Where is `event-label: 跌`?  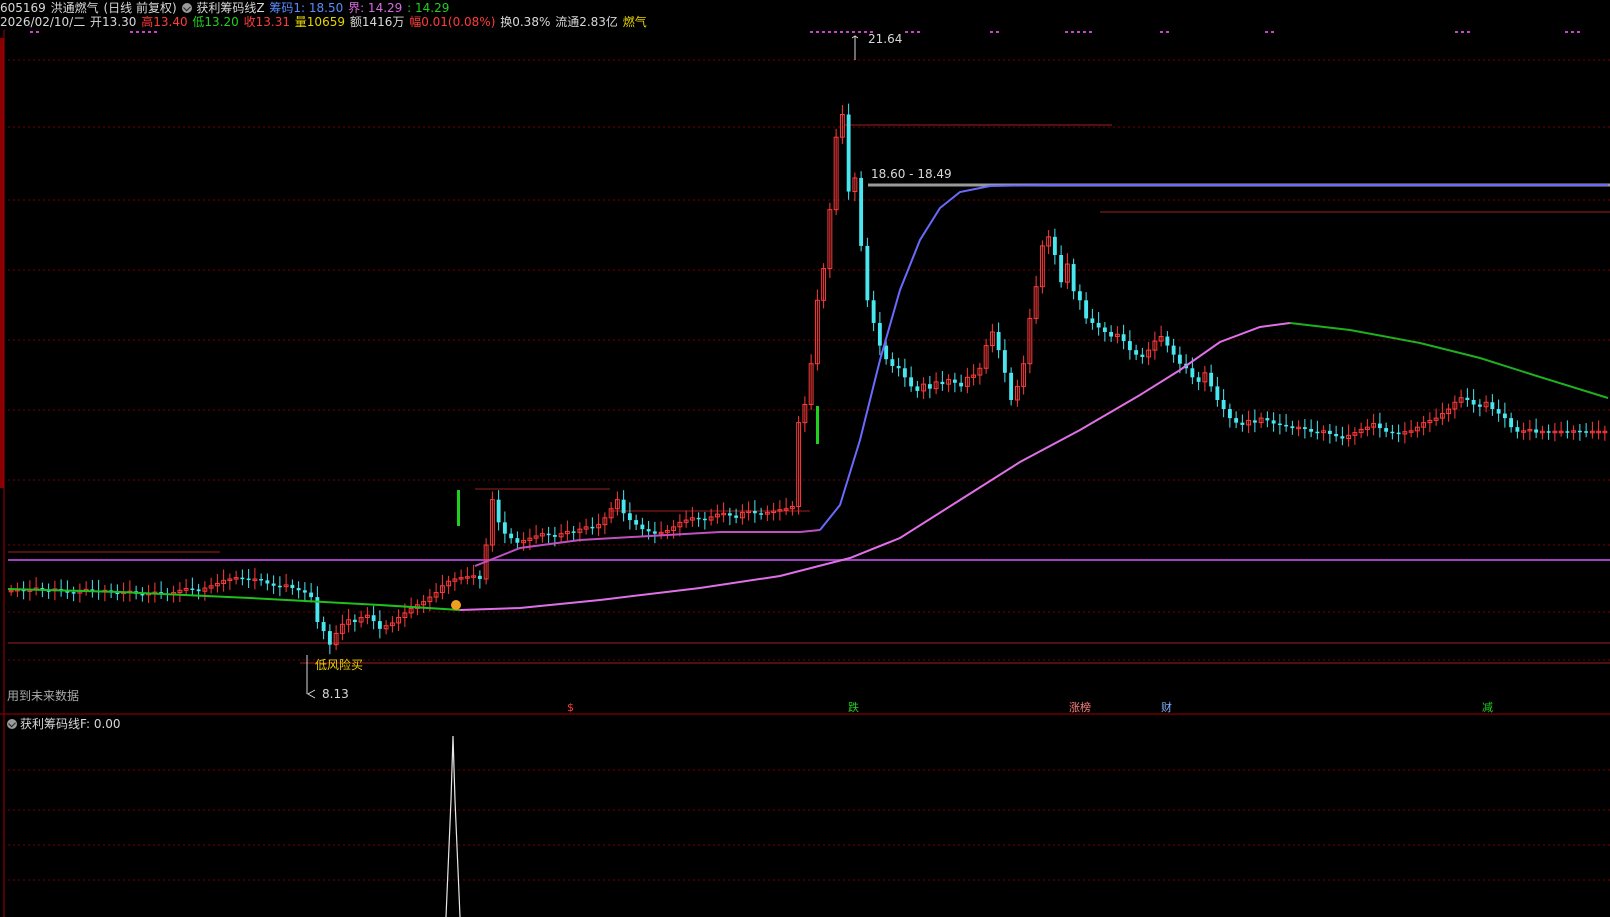
event-label: 跌 is located at coordinates (853, 707).